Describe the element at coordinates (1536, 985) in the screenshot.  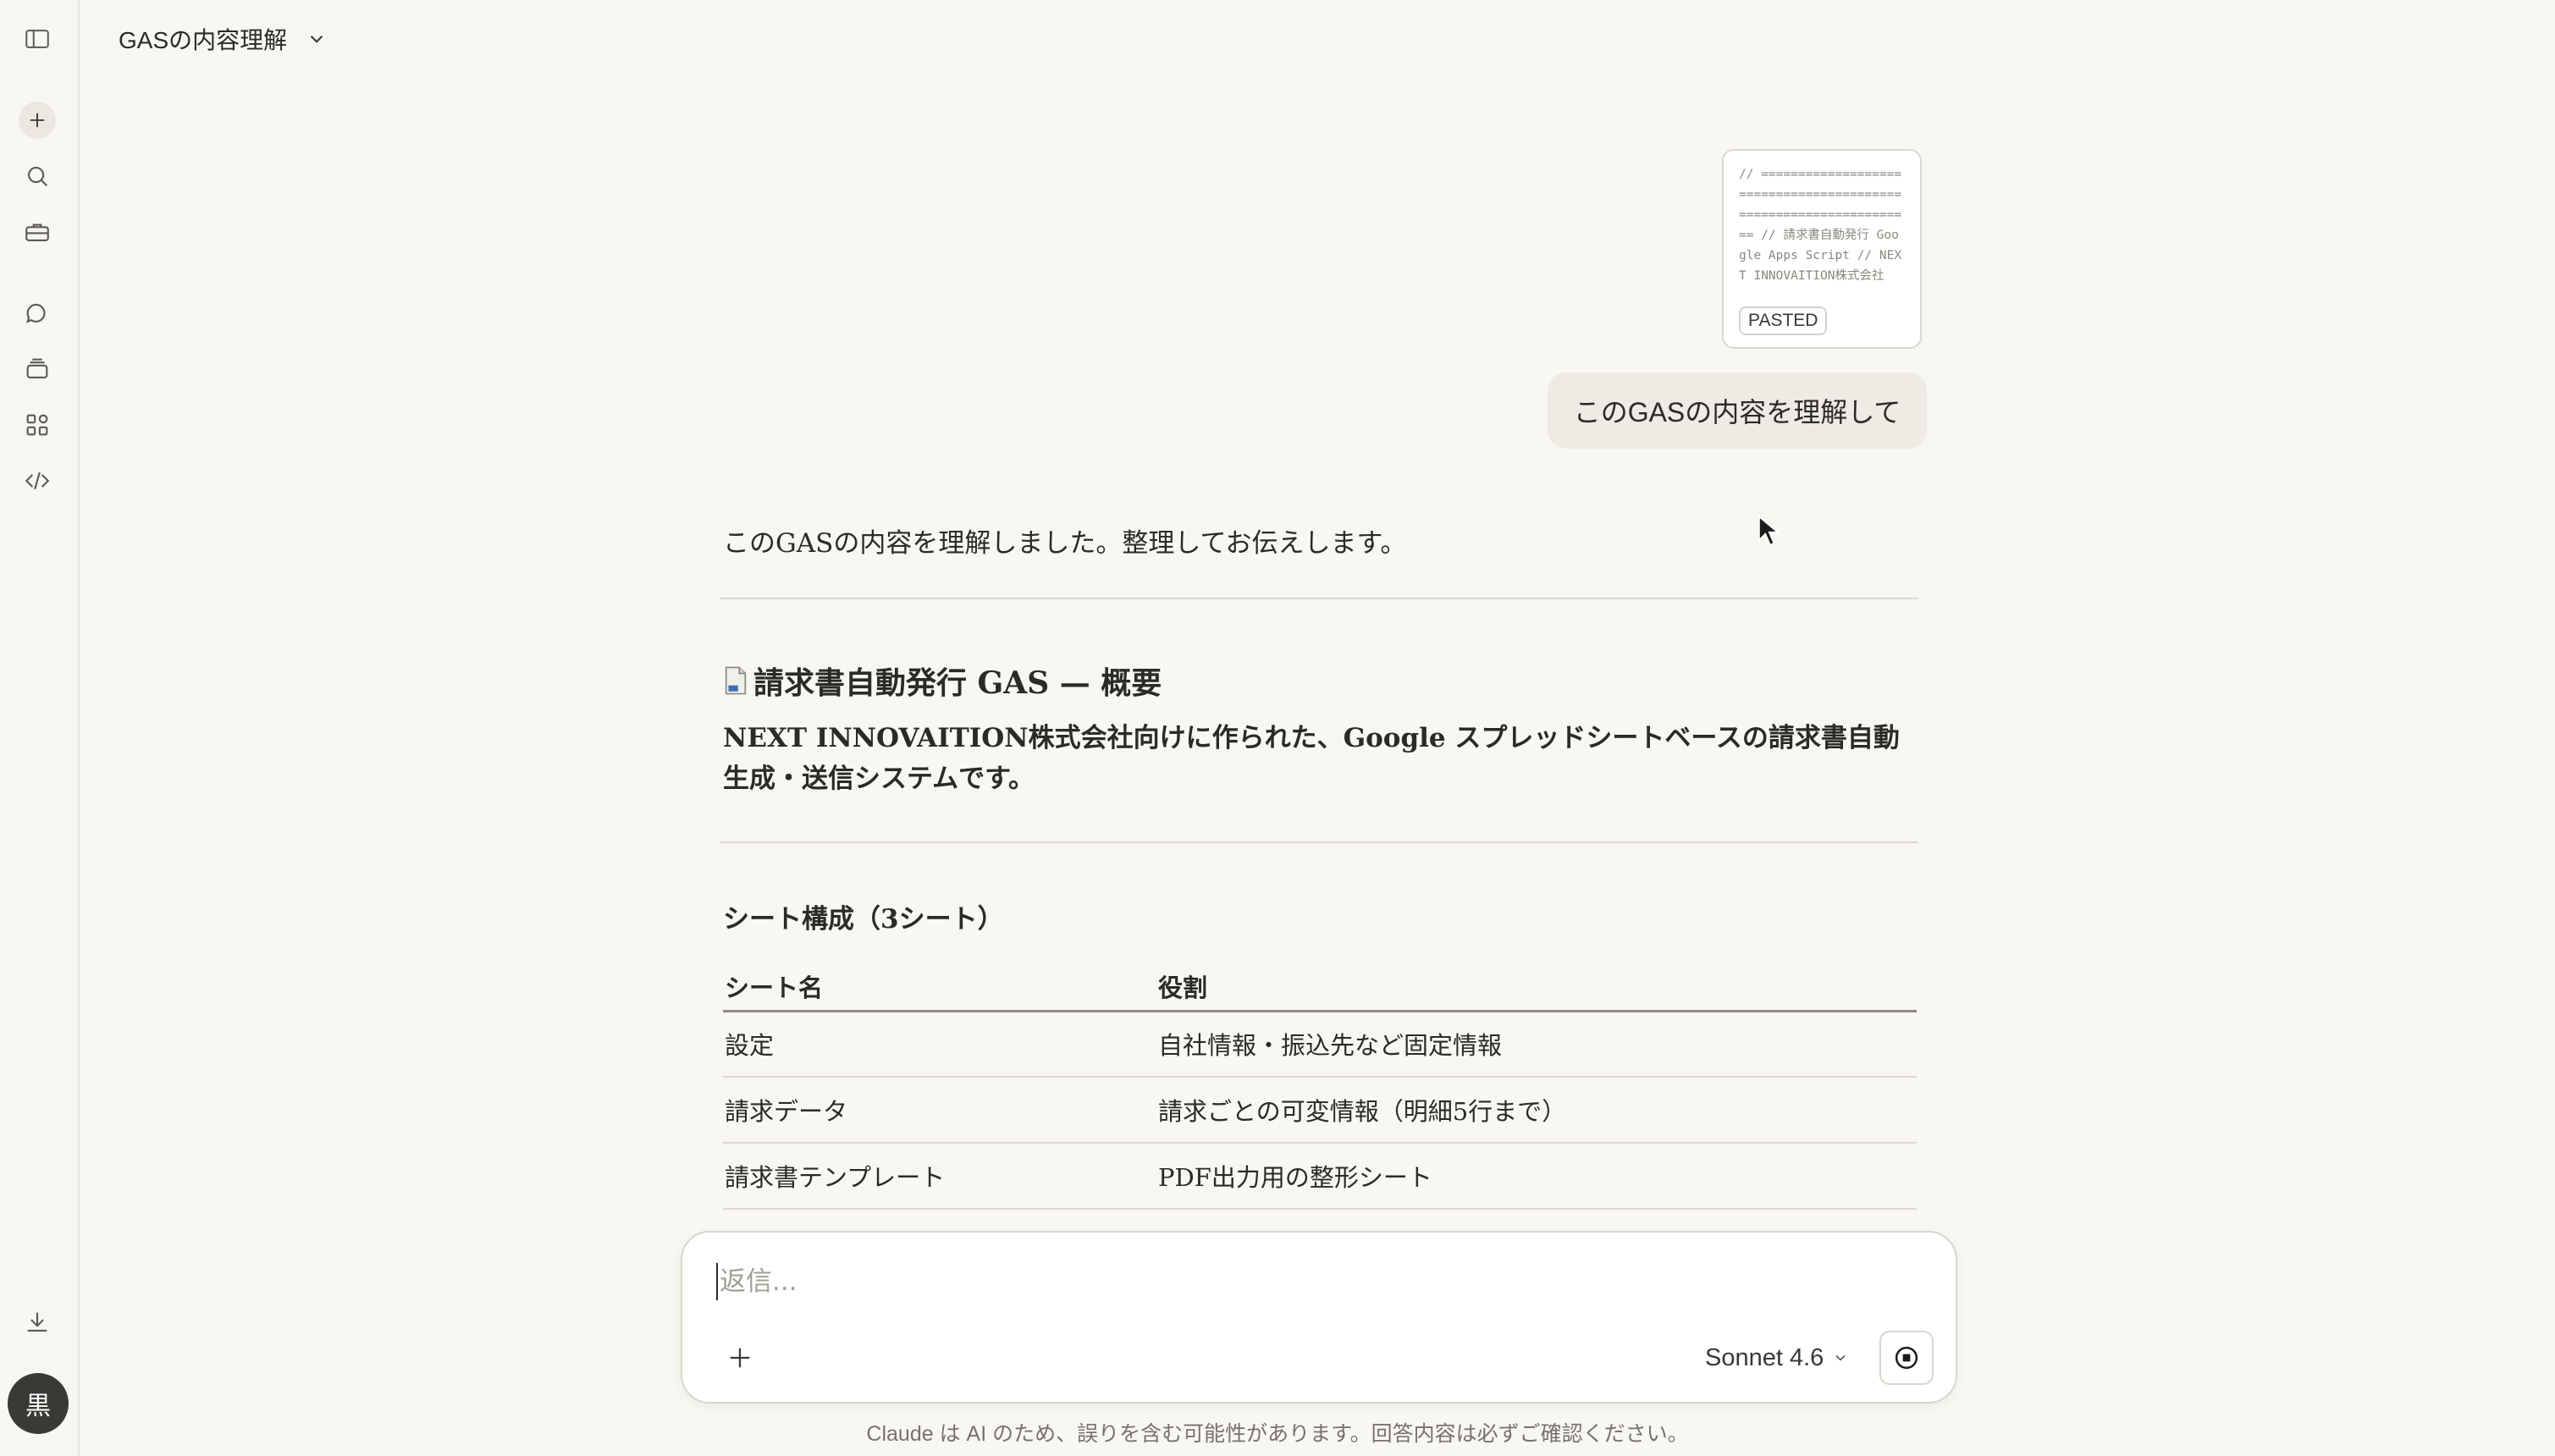
I see `table-header: 役割` at that location.